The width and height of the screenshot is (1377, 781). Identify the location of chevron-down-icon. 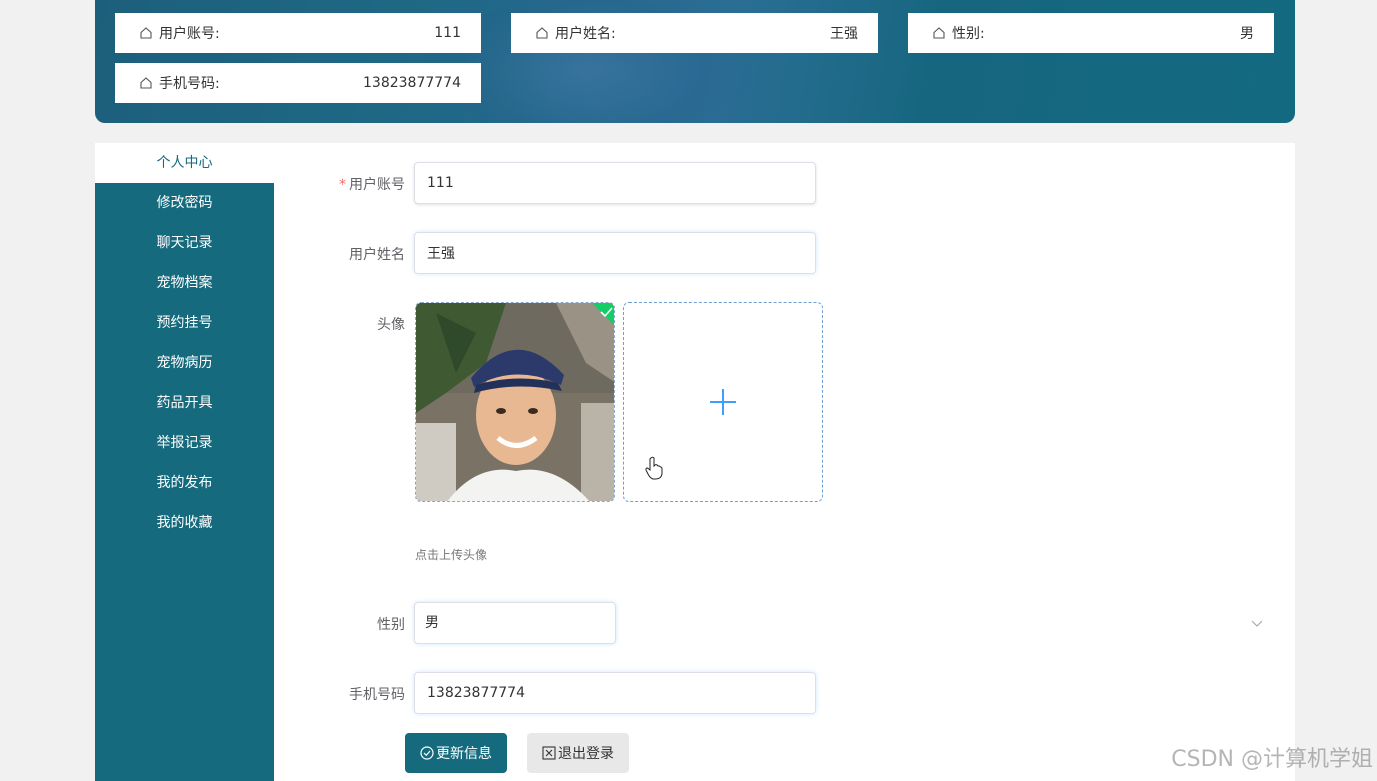
(1257, 623).